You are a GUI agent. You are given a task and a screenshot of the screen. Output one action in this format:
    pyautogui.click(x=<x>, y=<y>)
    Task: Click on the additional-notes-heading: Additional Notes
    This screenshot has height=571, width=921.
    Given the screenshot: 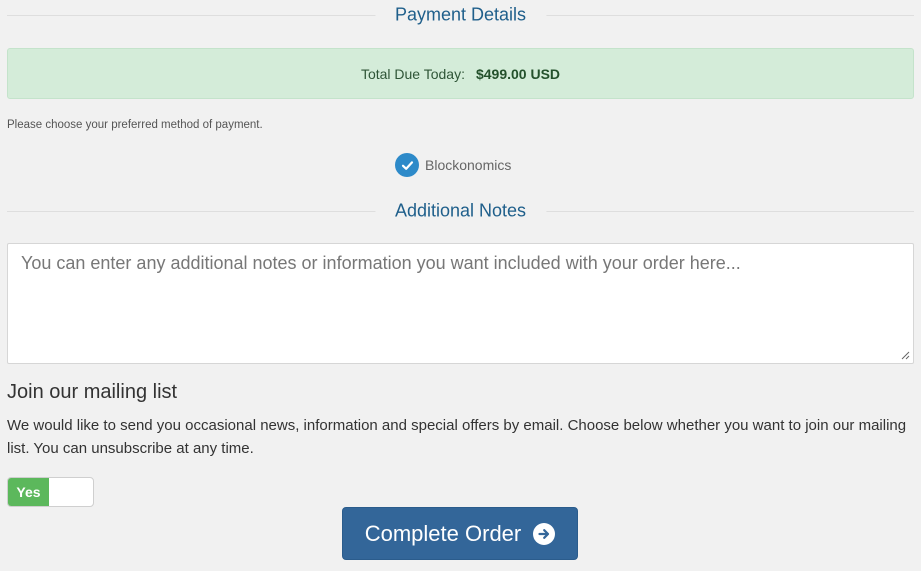 What is the action you would take?
    pyautogui.click(x=460, y=211)
    